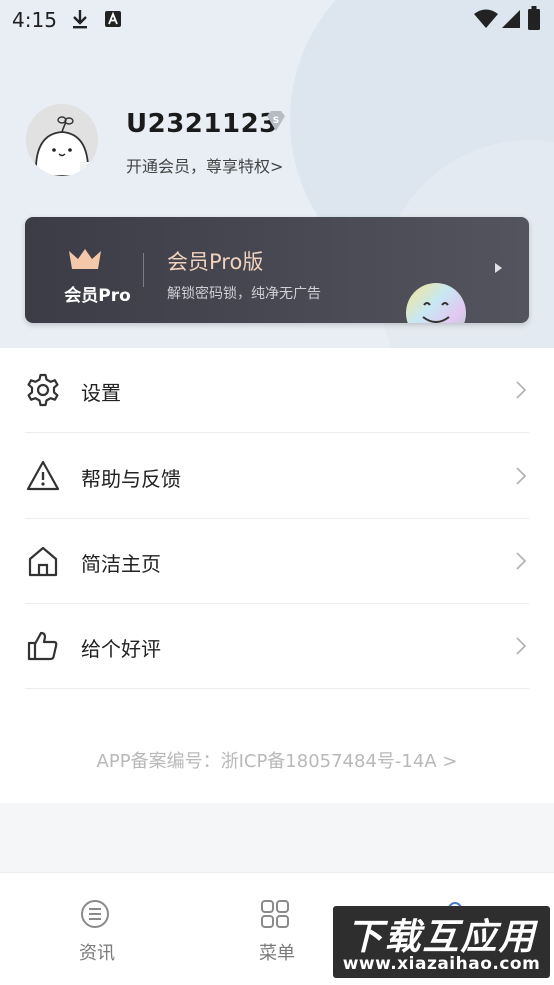  Describe the element at coordinates (275, 916) in the screenshot. I see `grid-icon` at that location.